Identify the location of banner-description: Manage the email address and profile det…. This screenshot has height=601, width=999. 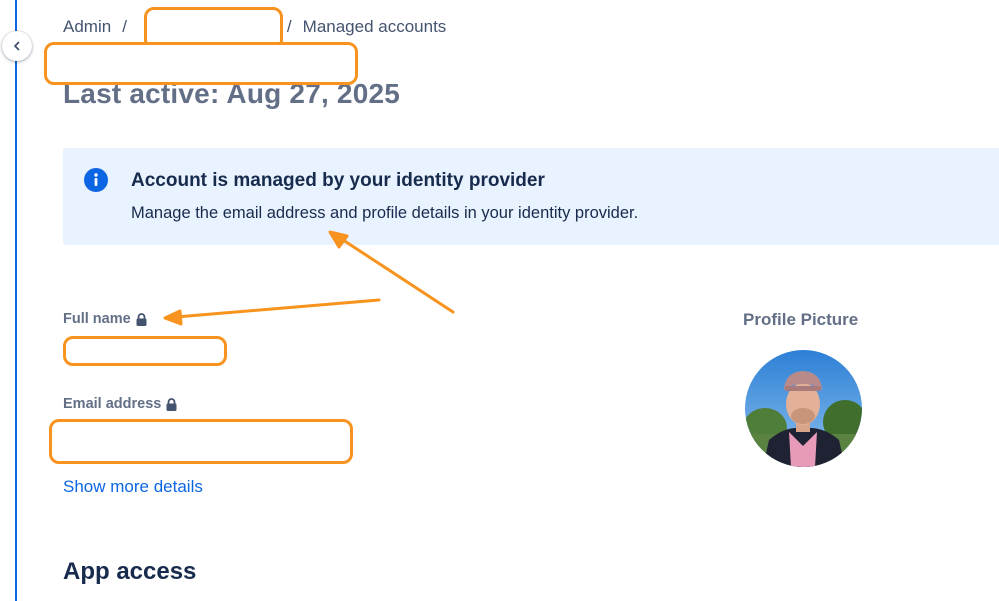
(385, 213).